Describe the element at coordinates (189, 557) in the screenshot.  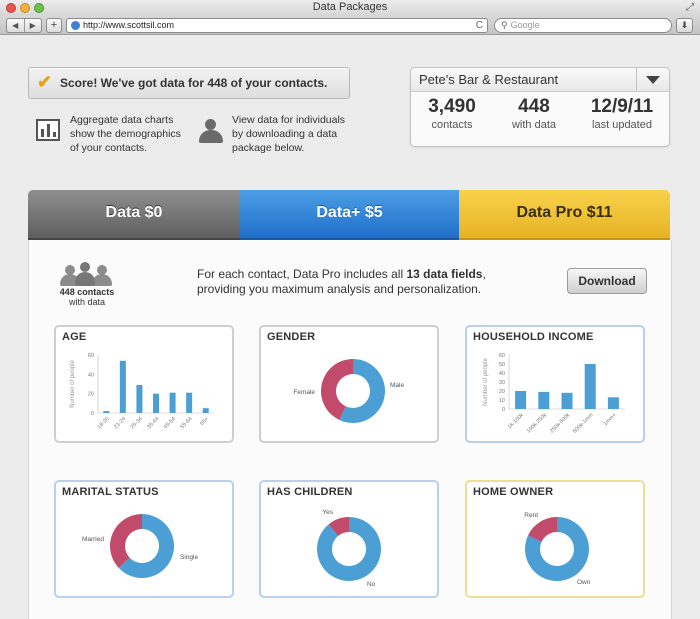
I see `pie-label: Single` at that location.